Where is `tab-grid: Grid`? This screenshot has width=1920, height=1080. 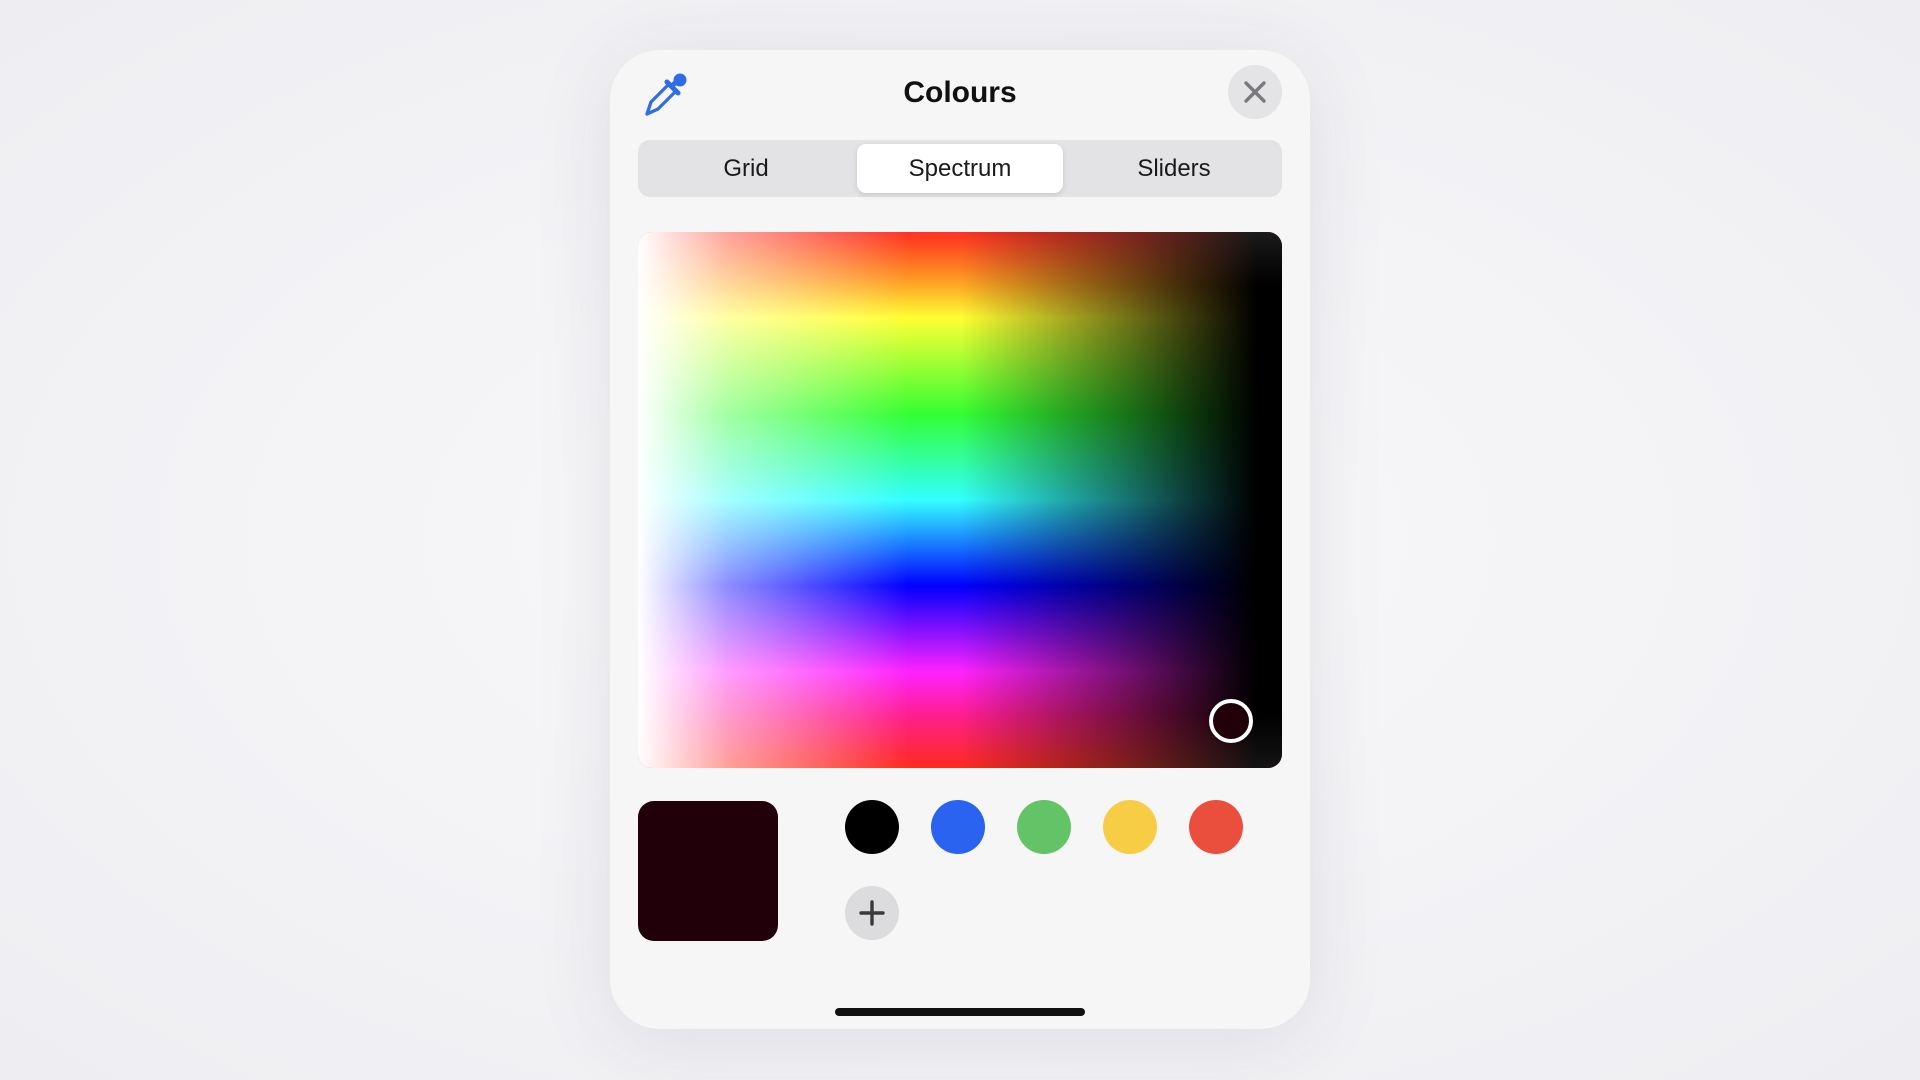
tab-grid: Grid is located at coordinates (746, 168).